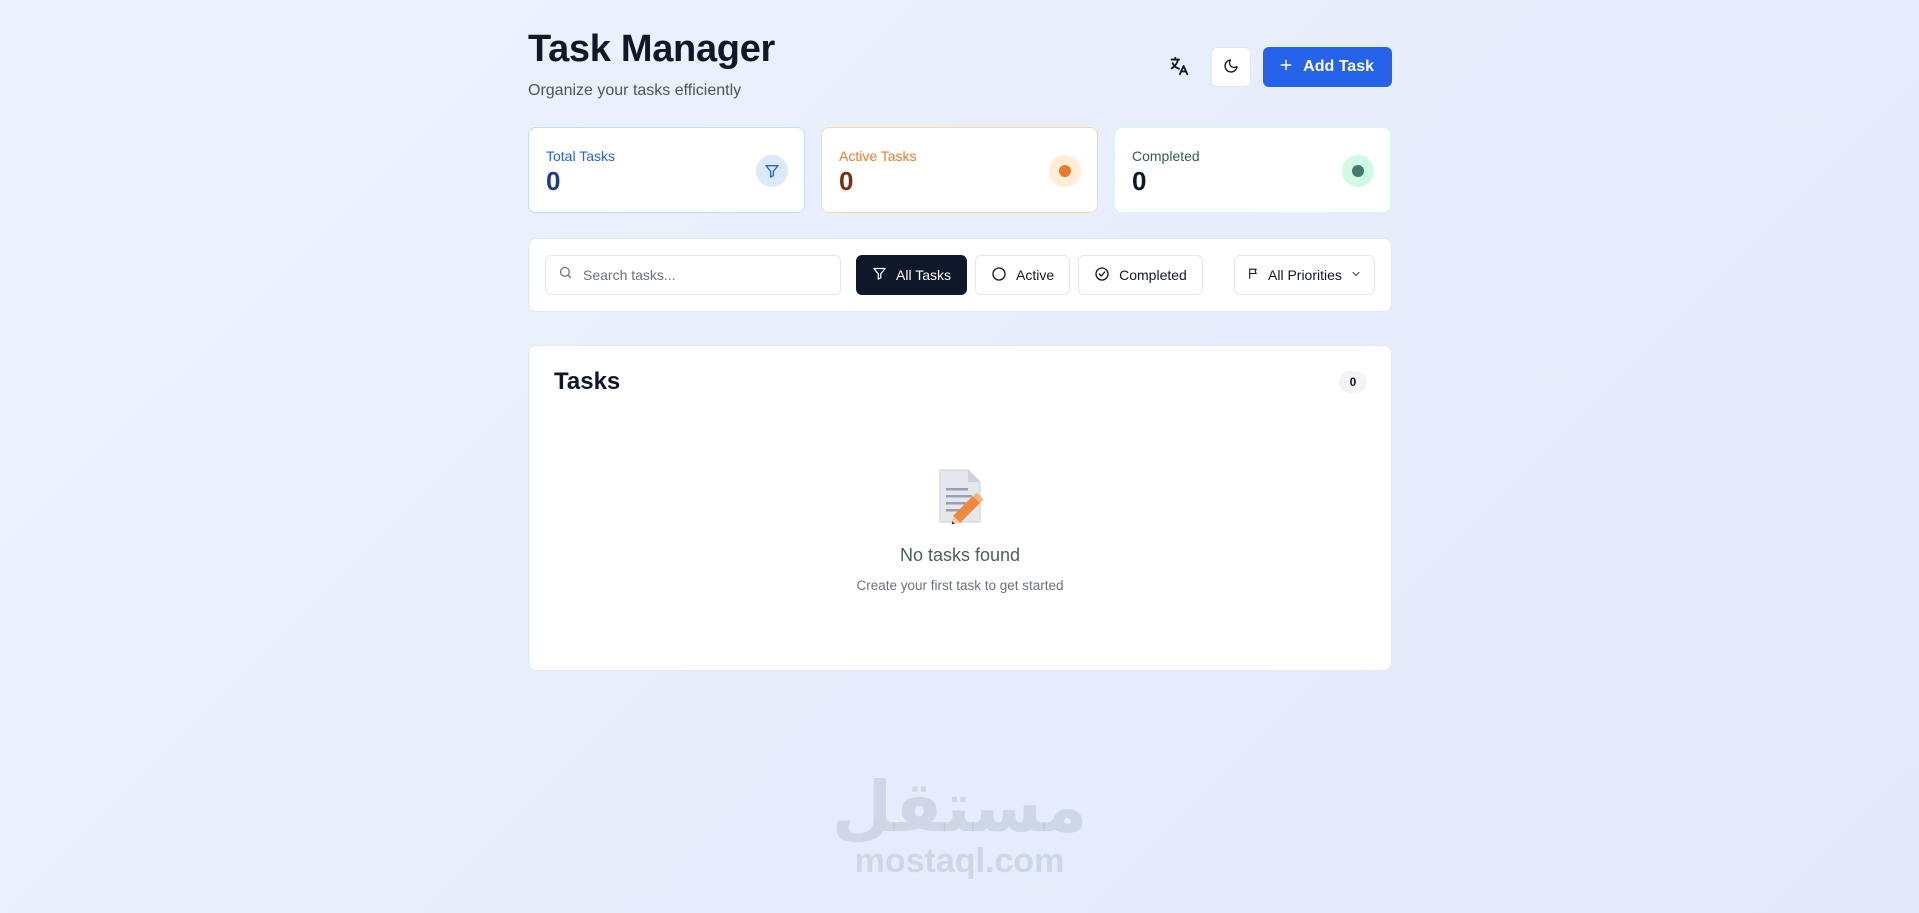  What do you see at coordinates (703, 275) in the screenshot?
I see `search-input` at bounding box center [703, 275].